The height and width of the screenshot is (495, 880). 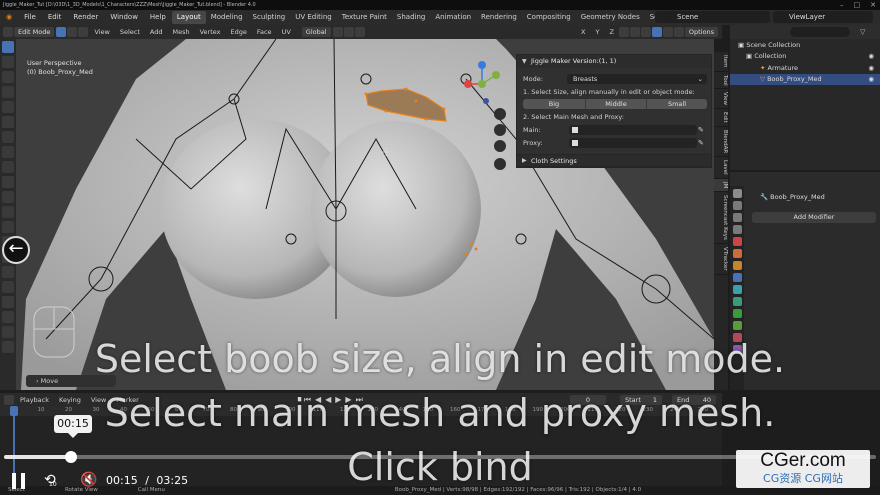 I want to click on view-layer-selector: ViewLayer, so click(x=823, y=17).